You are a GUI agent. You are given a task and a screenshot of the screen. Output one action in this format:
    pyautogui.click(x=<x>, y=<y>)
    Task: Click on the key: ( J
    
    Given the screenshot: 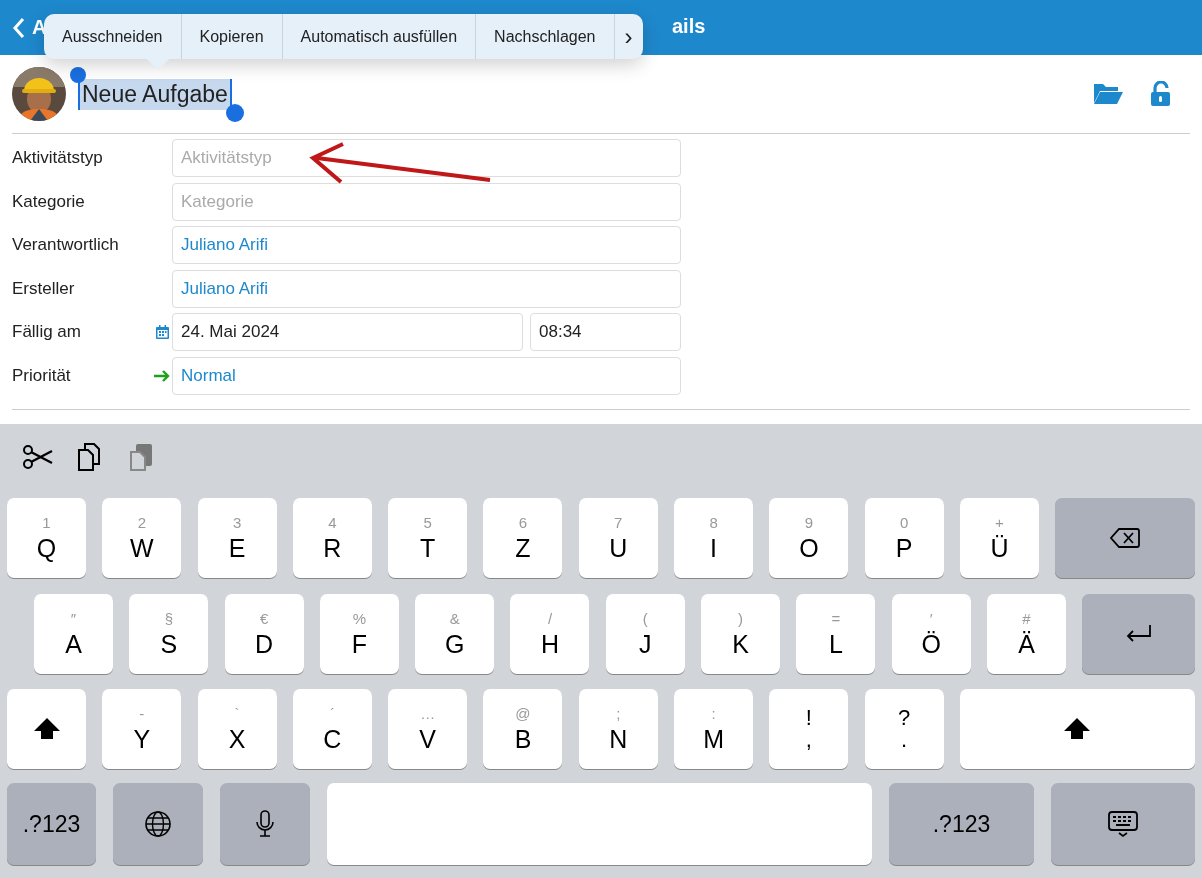 What is the action you would take?
    pyautogui.click(x=645, y=634)
    